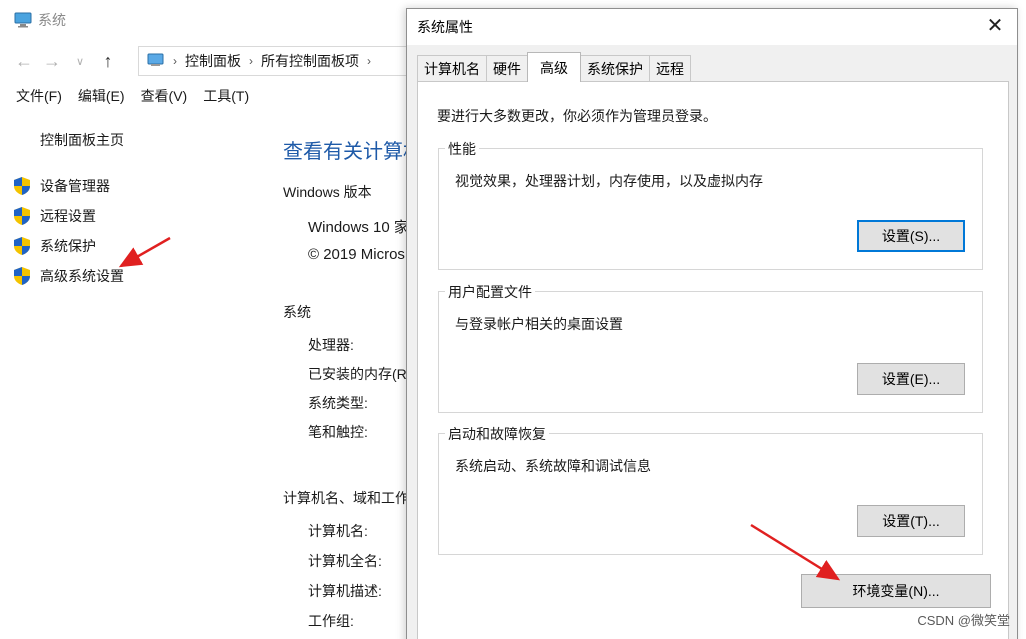 Image resolution: width=1026 pixels, height=639 pixels. I want to click on dialog-title: 系统属性, so click(445, 27).